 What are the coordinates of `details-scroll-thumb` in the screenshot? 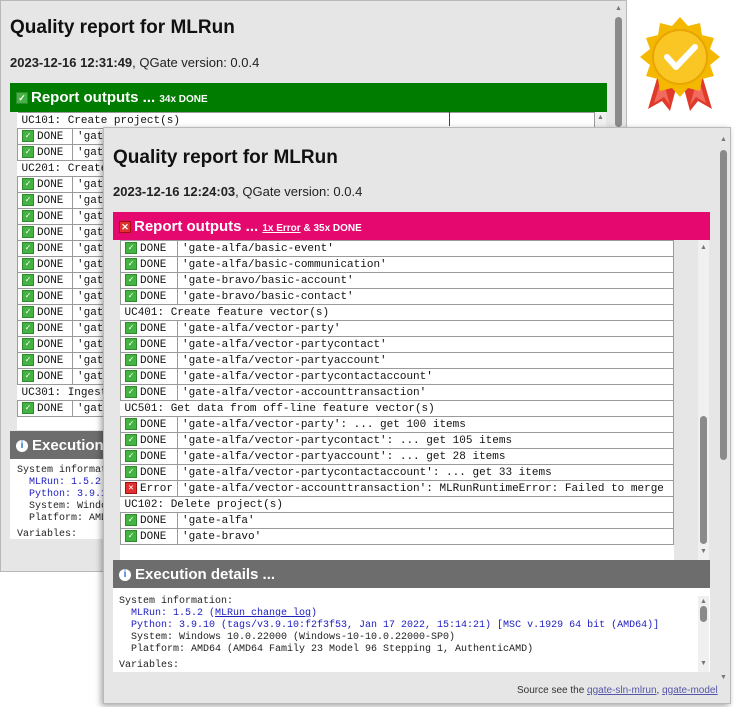 It's located at (703, 614).